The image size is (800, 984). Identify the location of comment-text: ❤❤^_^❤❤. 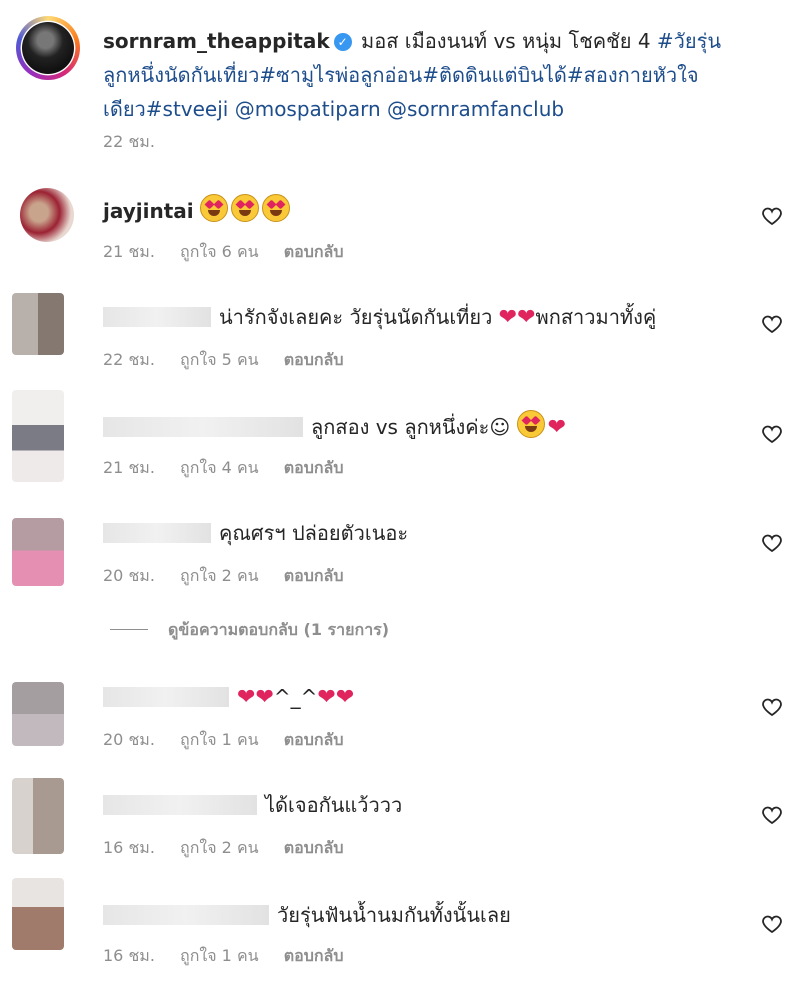
(228, 697).